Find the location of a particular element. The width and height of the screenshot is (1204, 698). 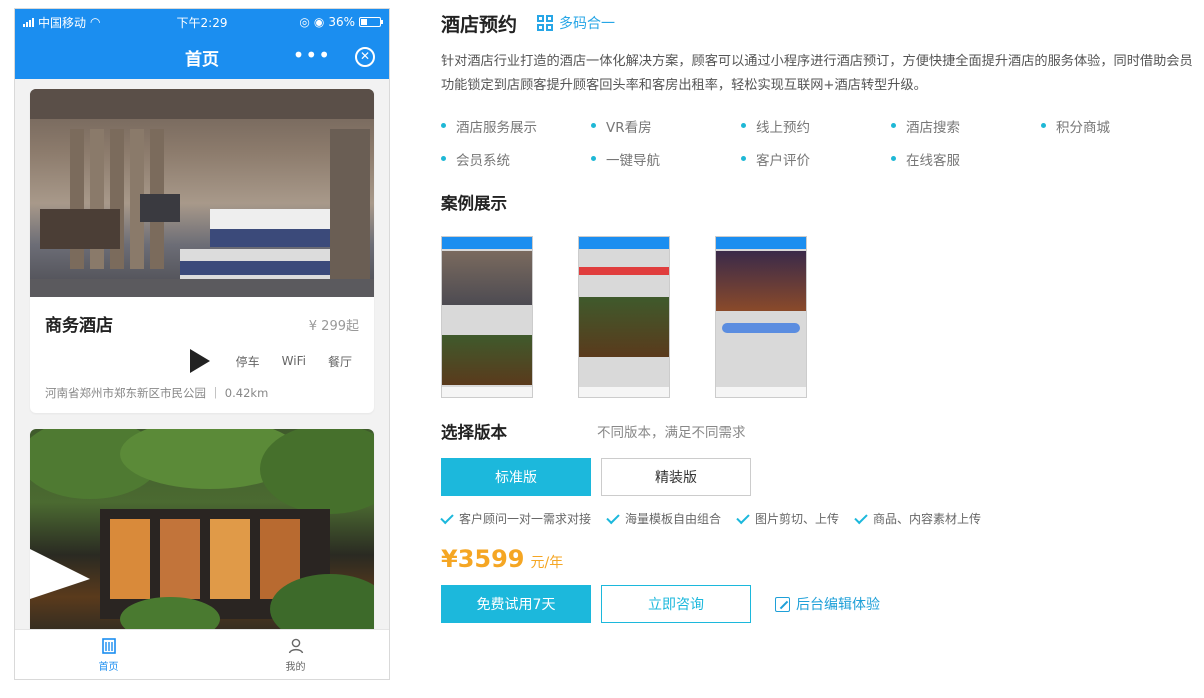

feature-label: 线上预约 is located at coordinates (783, 127).